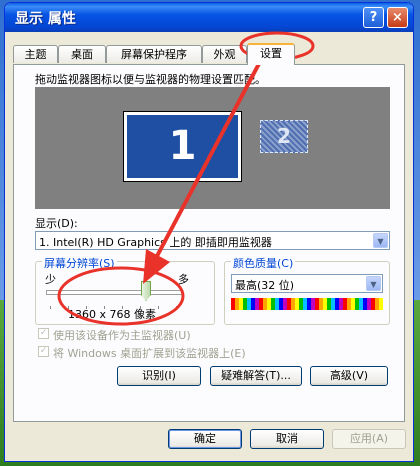  What do you see at coordinates (307, 304) in the screenshot?
I see `color-spectrum-bar` at bounding box center [307, 304].